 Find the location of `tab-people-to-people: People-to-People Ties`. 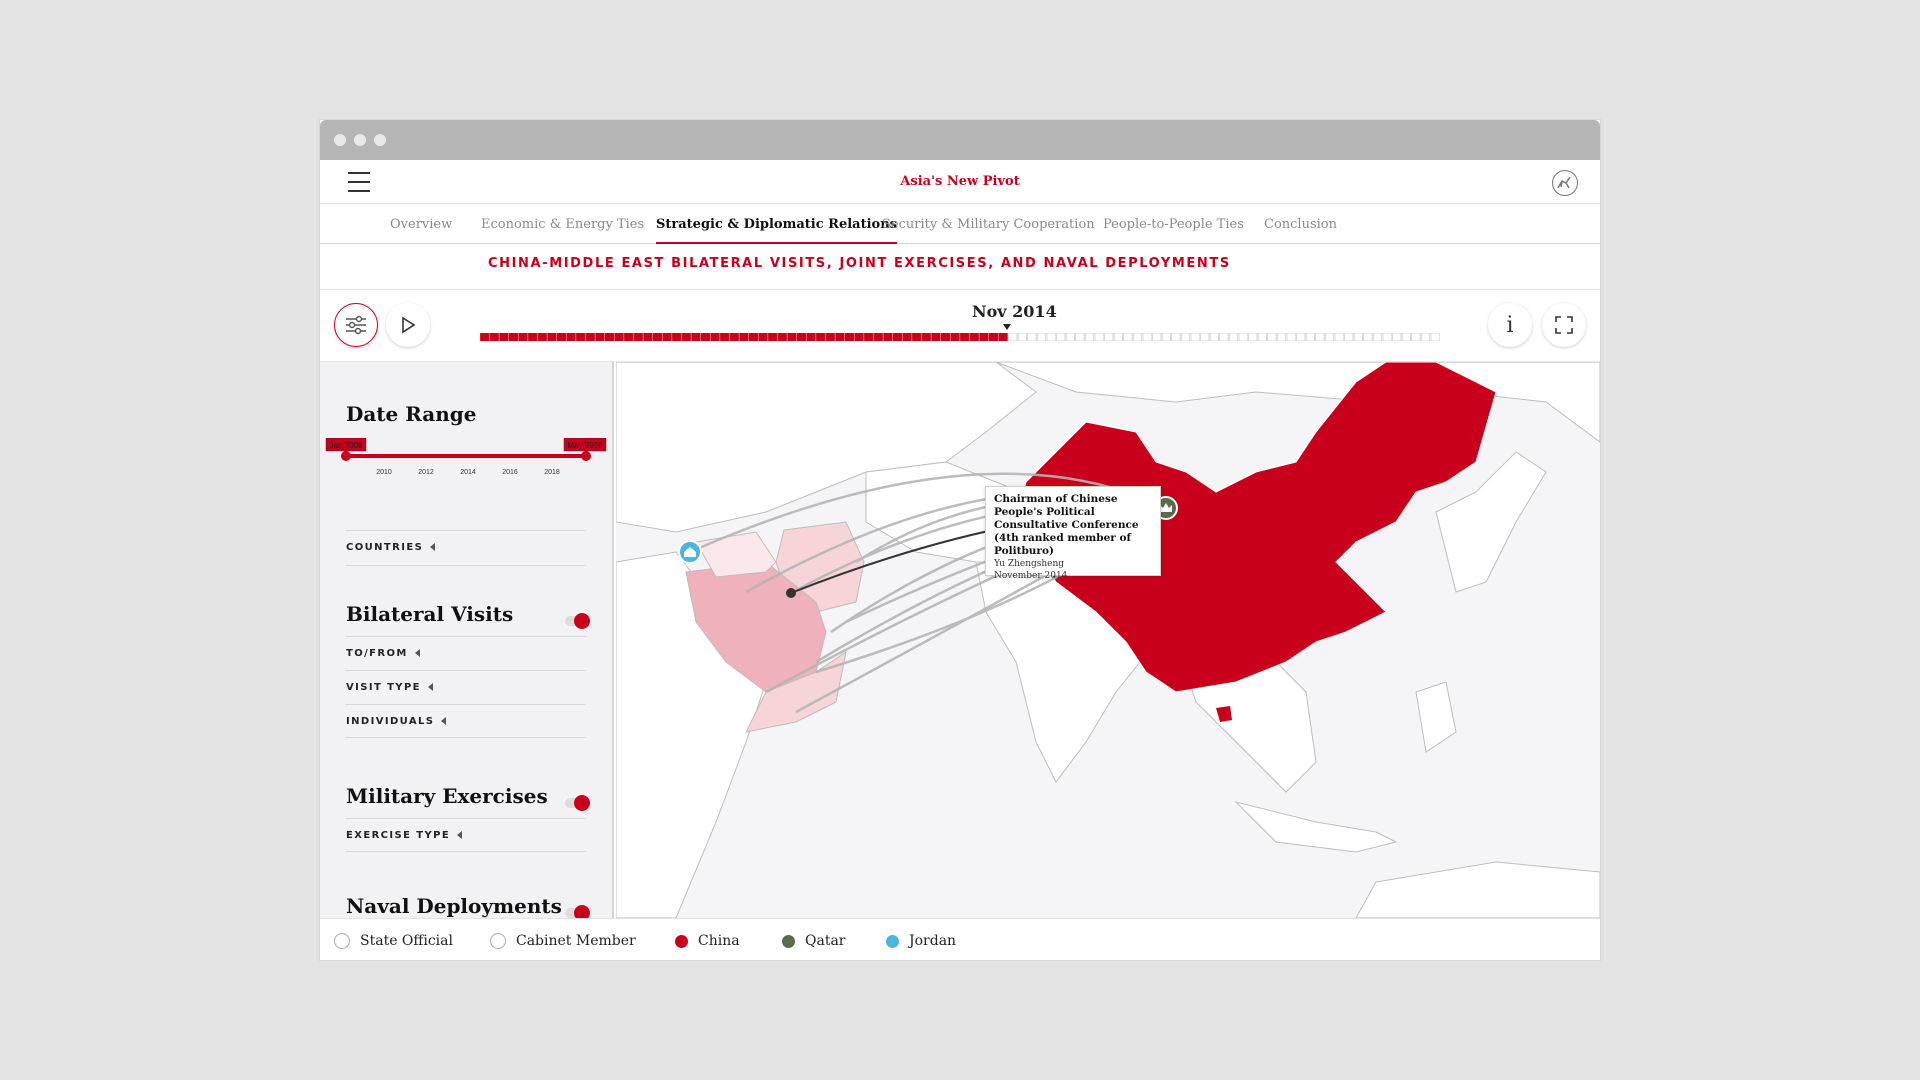

tab-people-to-people: People-to-People Ties is located at coordinates (1173, 224).